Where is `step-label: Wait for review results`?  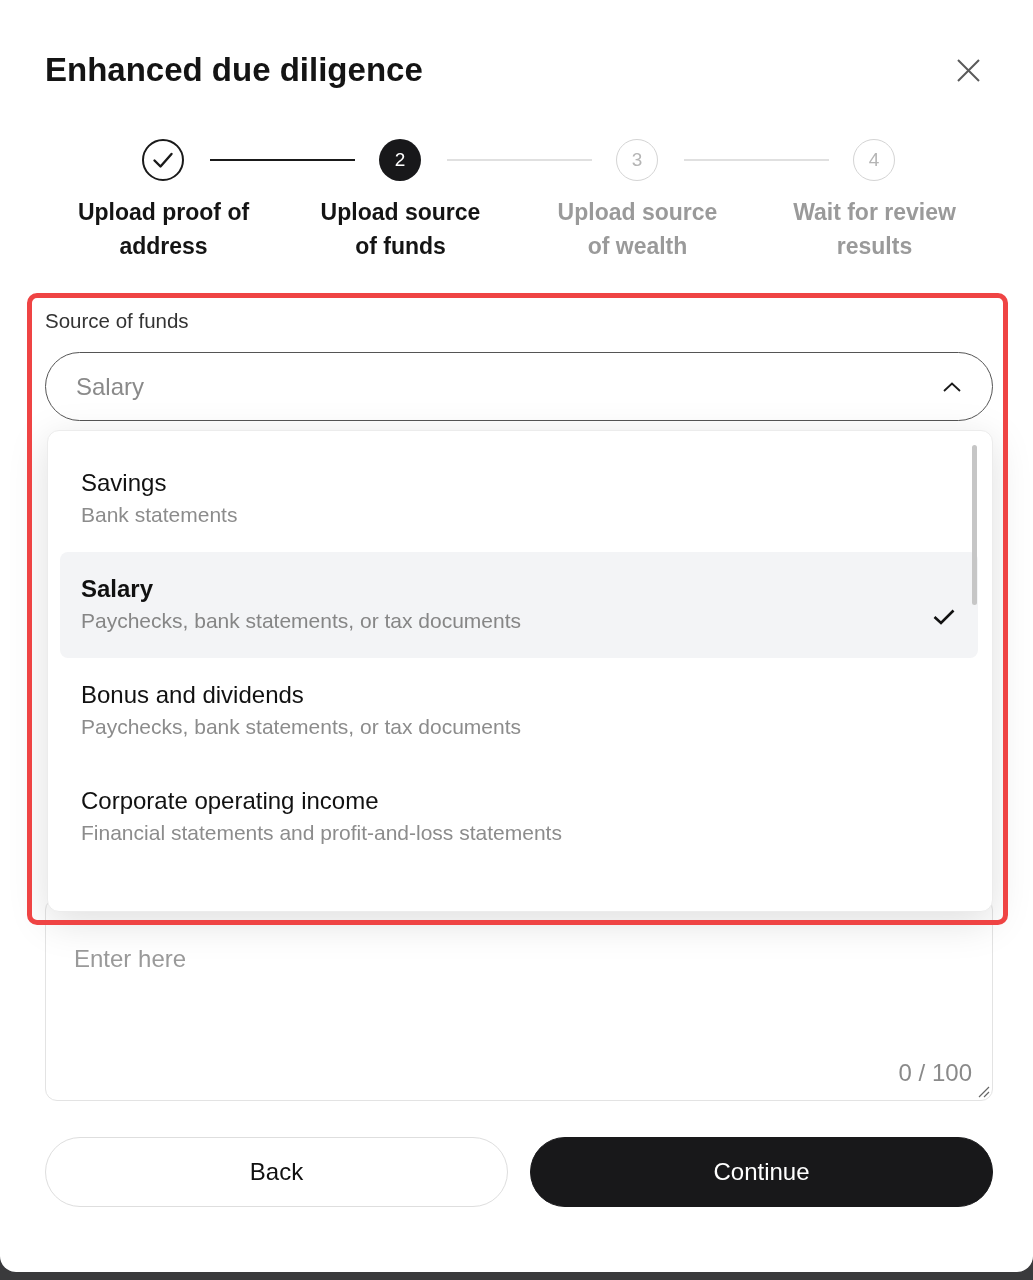
step-label: Wait for review results is located at coordinates (874, 229).